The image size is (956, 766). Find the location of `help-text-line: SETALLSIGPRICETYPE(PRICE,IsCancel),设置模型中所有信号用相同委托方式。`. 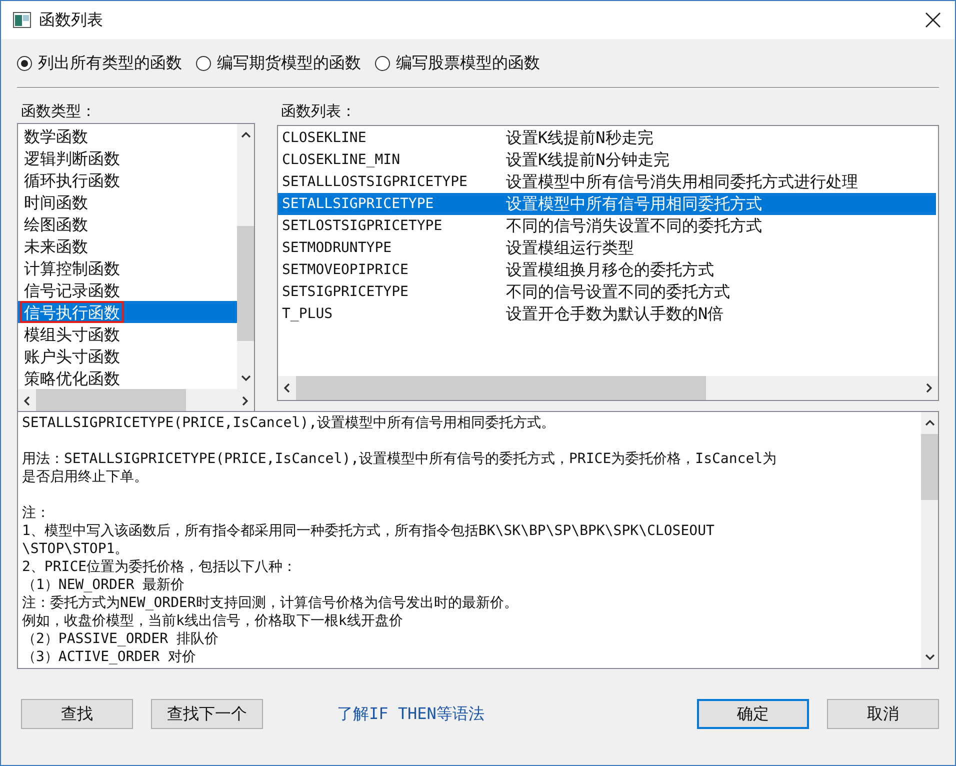

help-text-line: SETALLSIGPRICETYPE(PRICE,IsCancel),设置模型中所有信号用相同委托方式。 is located at coordinates (289, 423).